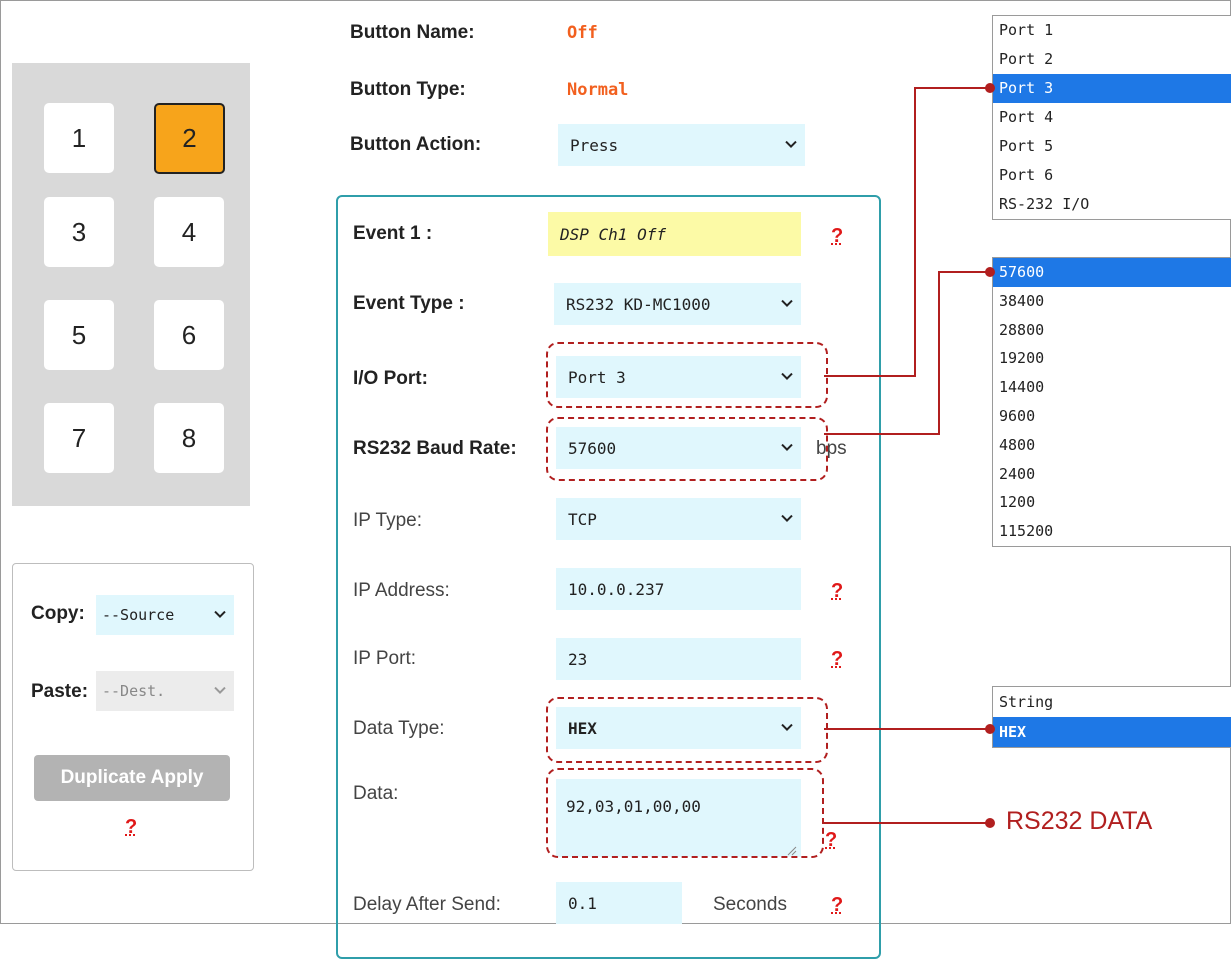 This screenshot has width=1231, height=959. What do you see at coordinates (1112, 301) in the screenshot?
I see `list-item: 38400` at bounding box center [1112, 301].